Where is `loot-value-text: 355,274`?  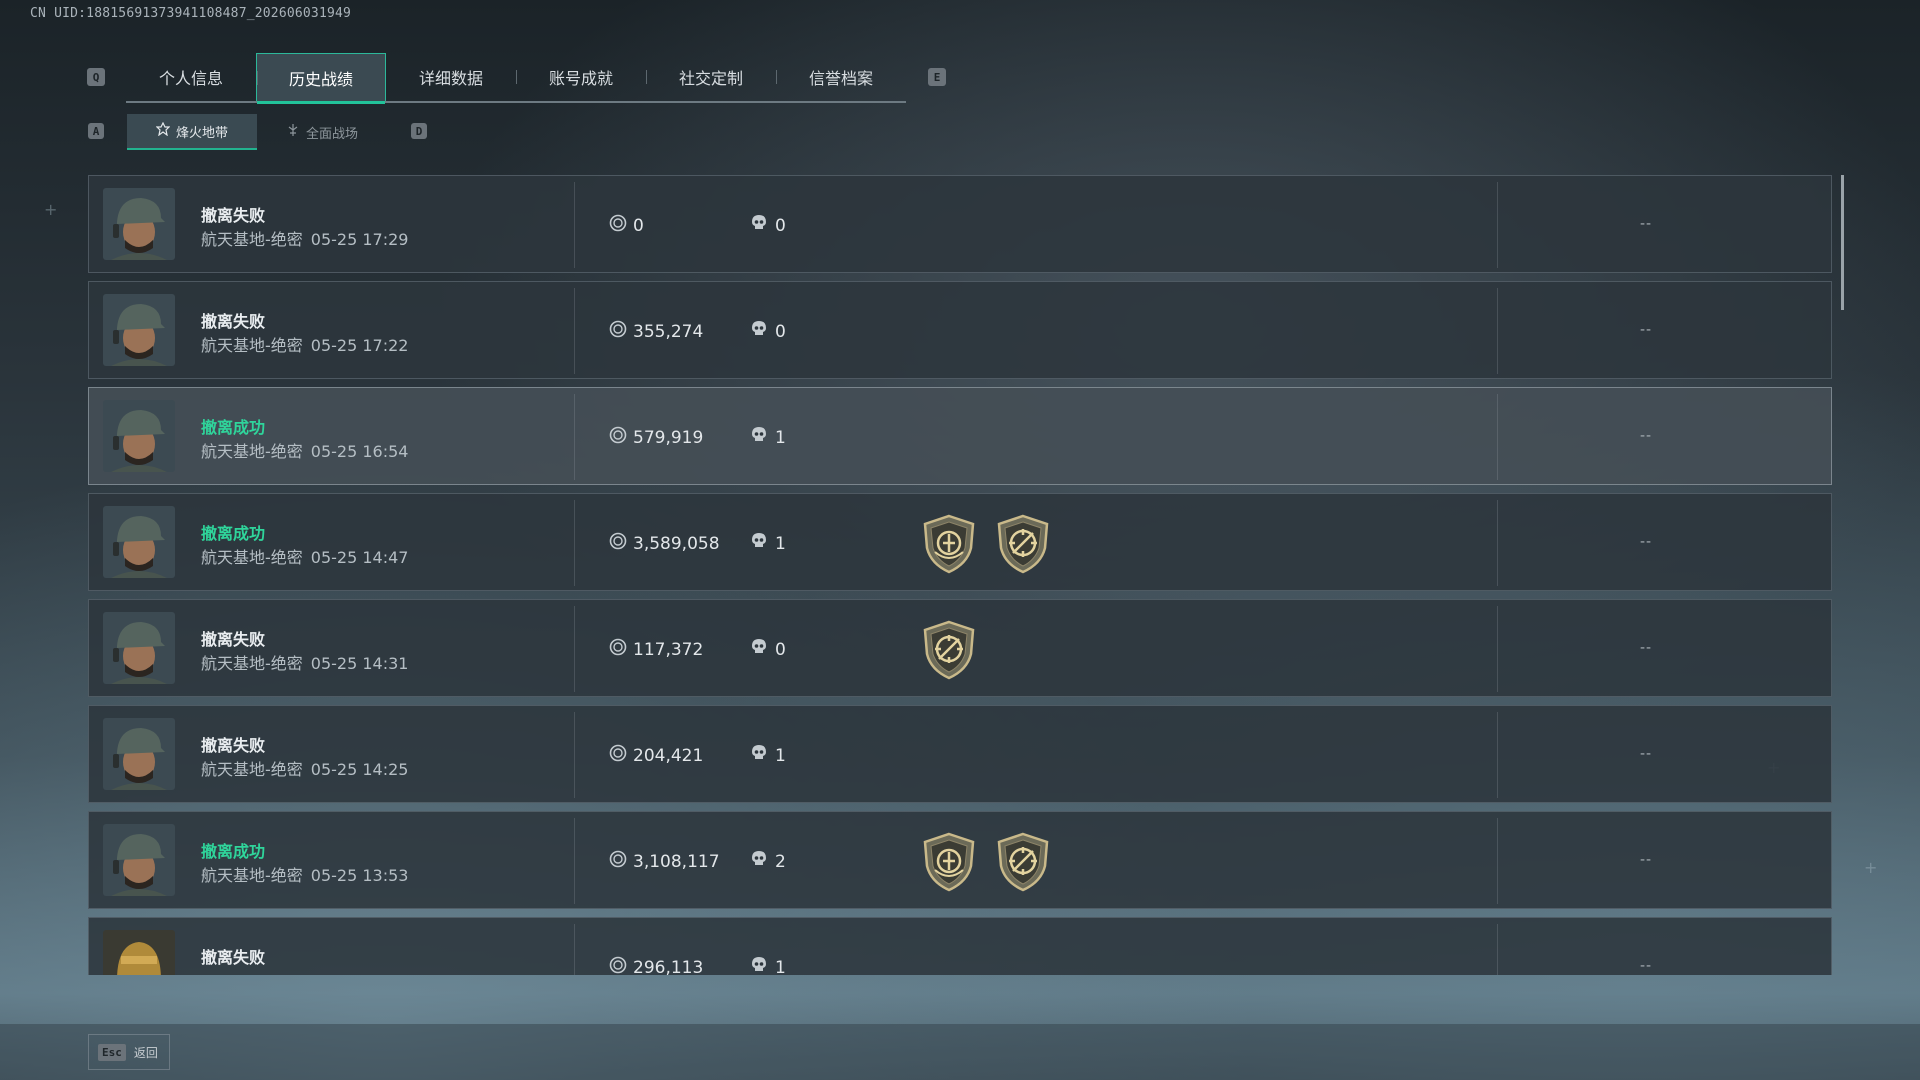 loot-value-text: 355,274 is located at coordinates (668, 331).